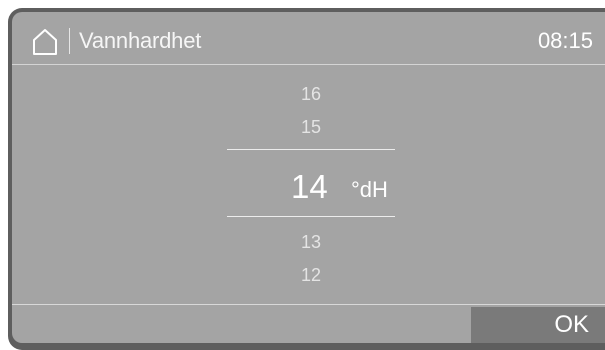  What do you see at coordinates (308, 38) in the screenshot?
I see `header-bar: Vannhardhet 08:15` at bounding box center [308, 38].